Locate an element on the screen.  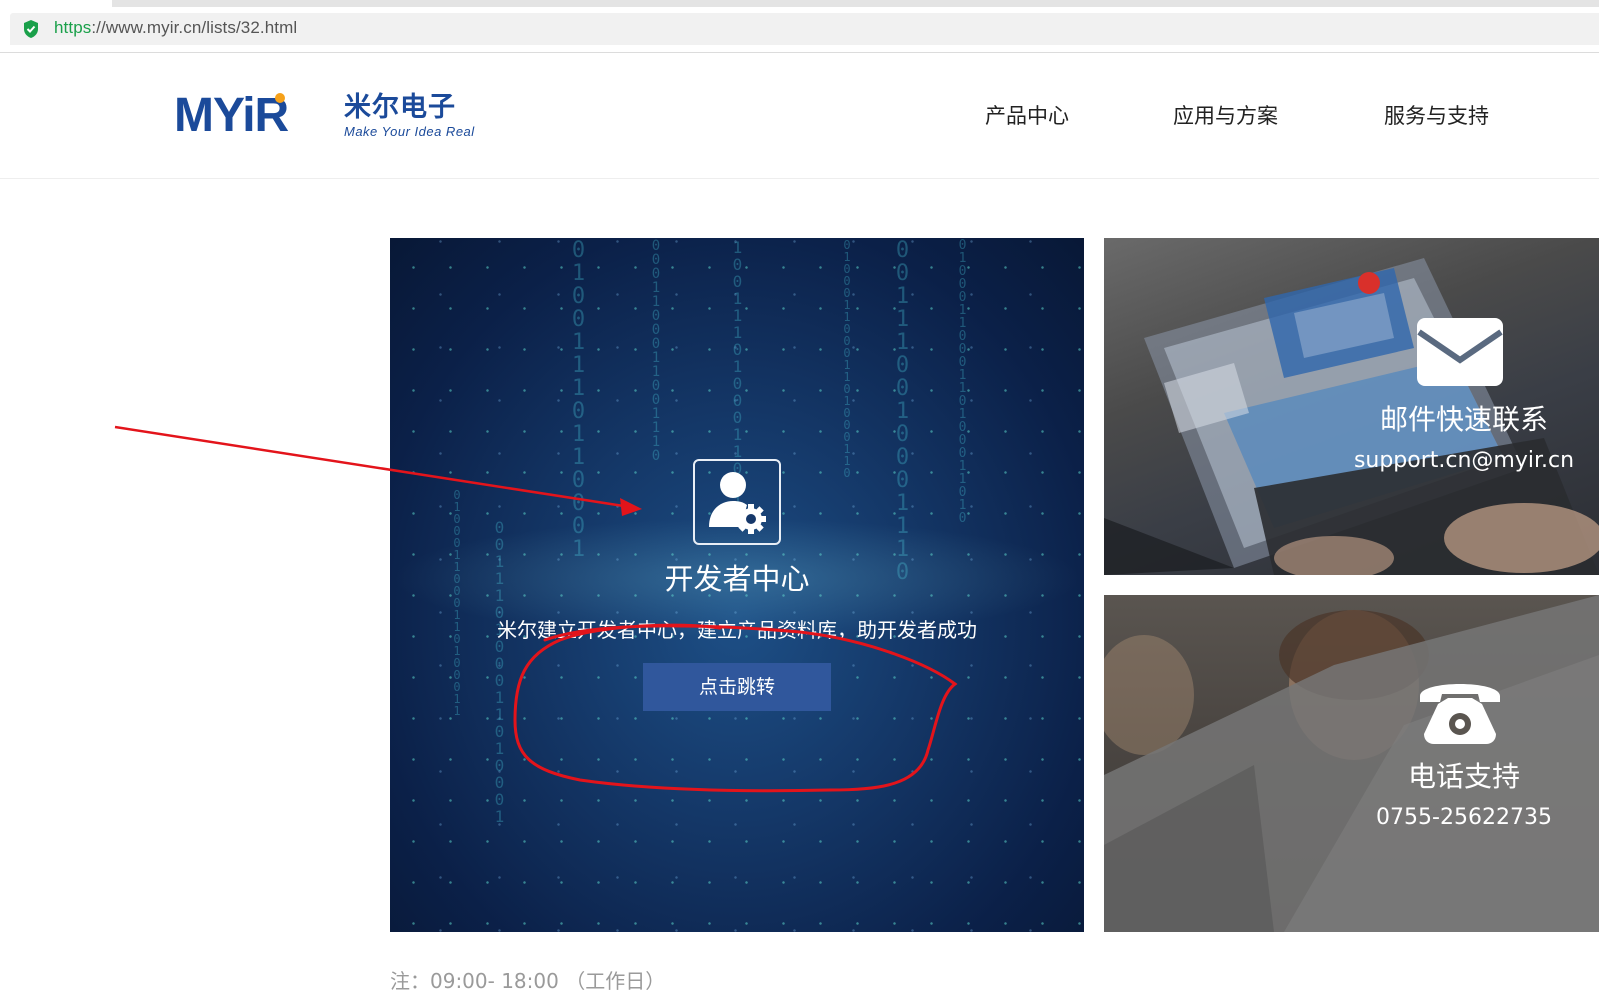
url-path: ://www.myir.cn/lists/32.html is located at coordinates (194, 27).